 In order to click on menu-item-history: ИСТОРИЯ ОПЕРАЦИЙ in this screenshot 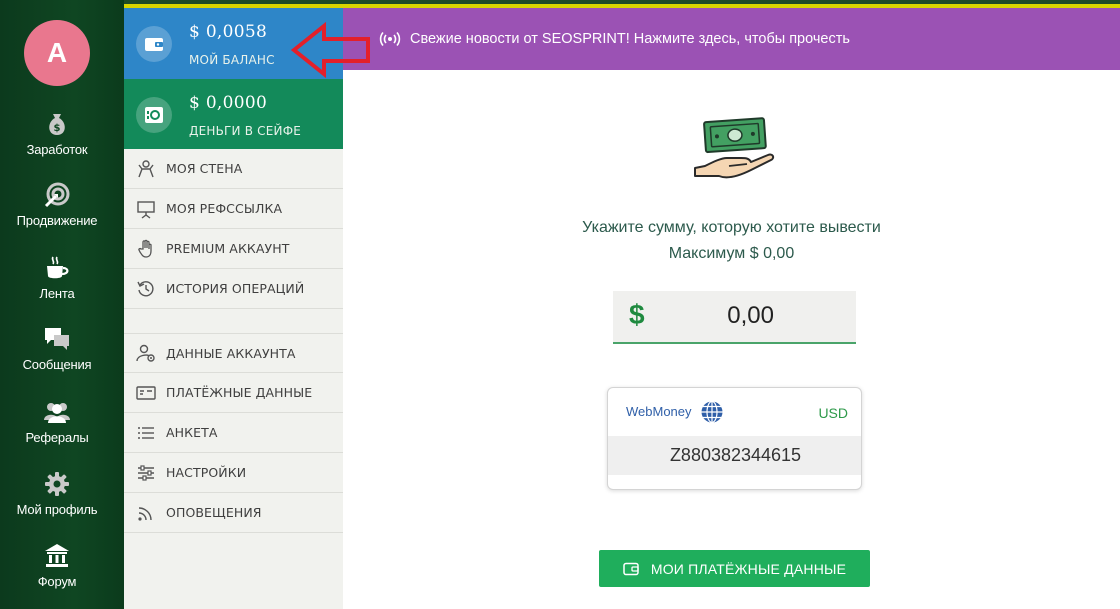, I will do `click(233, 289)`.